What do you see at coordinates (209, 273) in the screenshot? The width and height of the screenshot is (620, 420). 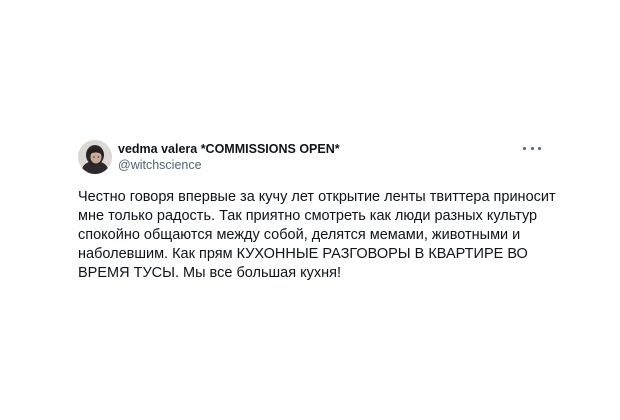 I see `tweet-text-line: ВРЕМЯ ТУСЫ. Мы все большая кухня!` at bounding box center [209, 273].